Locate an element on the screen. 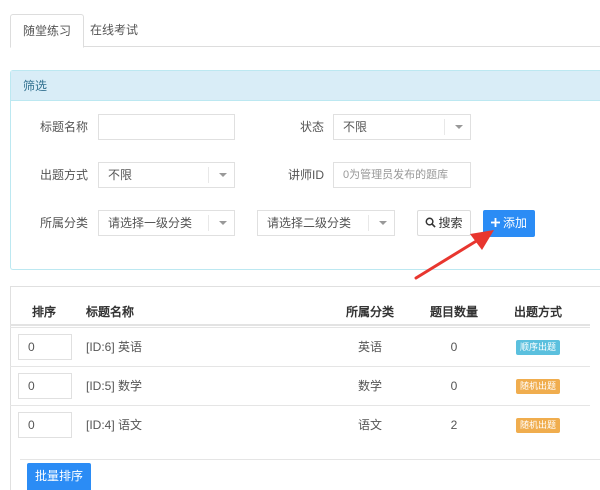 Image resolution: width=600 pixels, height=490 pixels. tab-bar: 随堂练习 在线考试 is located at coordinates (305, 31).